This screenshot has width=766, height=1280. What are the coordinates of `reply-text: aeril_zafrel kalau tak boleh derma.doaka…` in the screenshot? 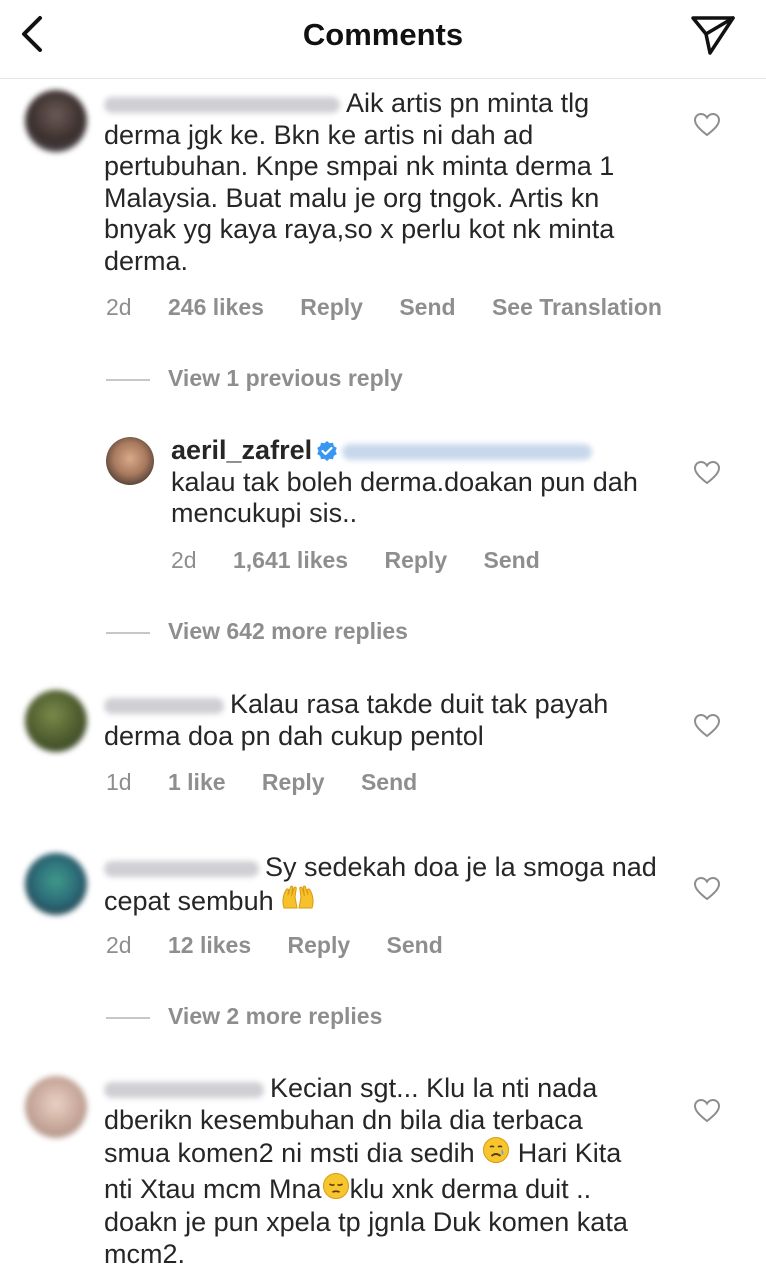 It's located at (404, 481).